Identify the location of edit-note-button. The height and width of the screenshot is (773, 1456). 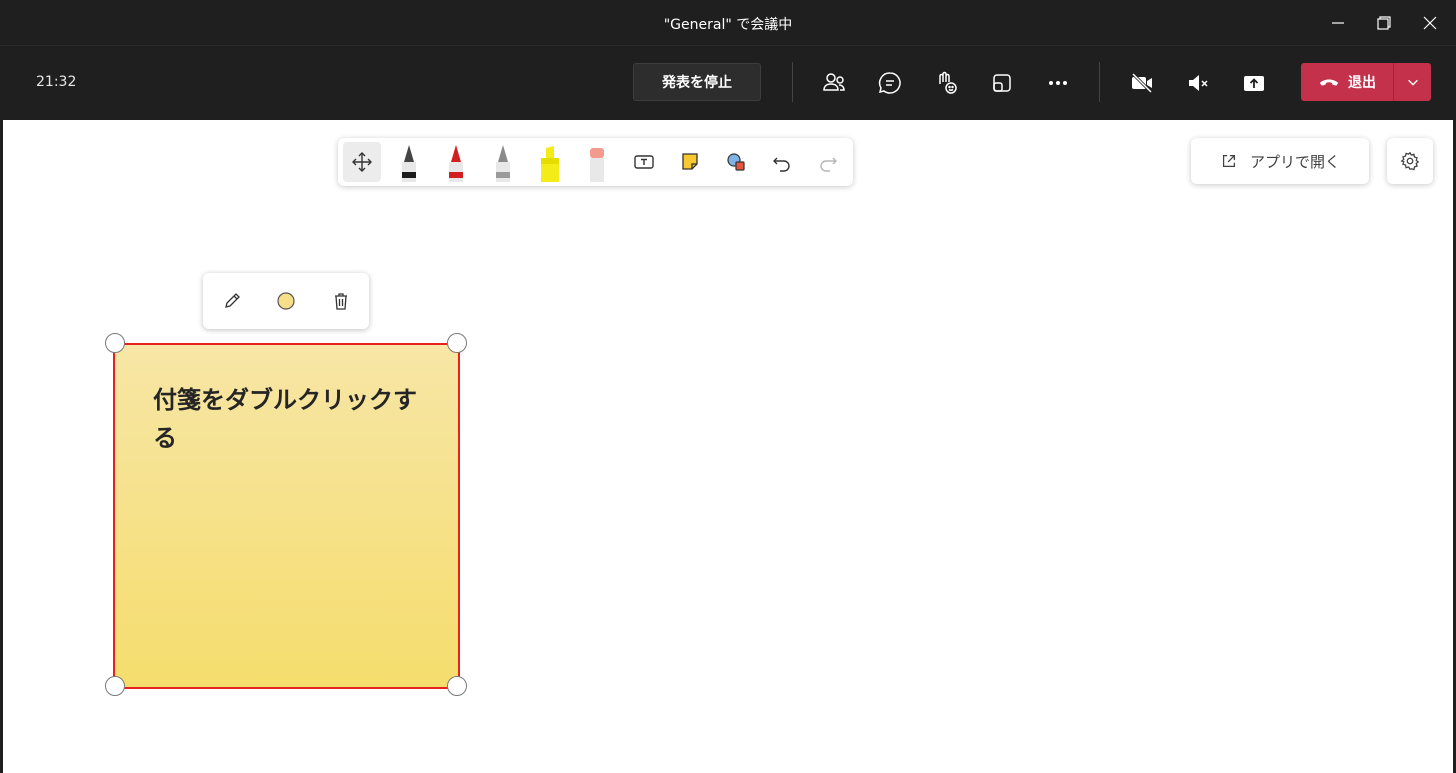
(232, 301).